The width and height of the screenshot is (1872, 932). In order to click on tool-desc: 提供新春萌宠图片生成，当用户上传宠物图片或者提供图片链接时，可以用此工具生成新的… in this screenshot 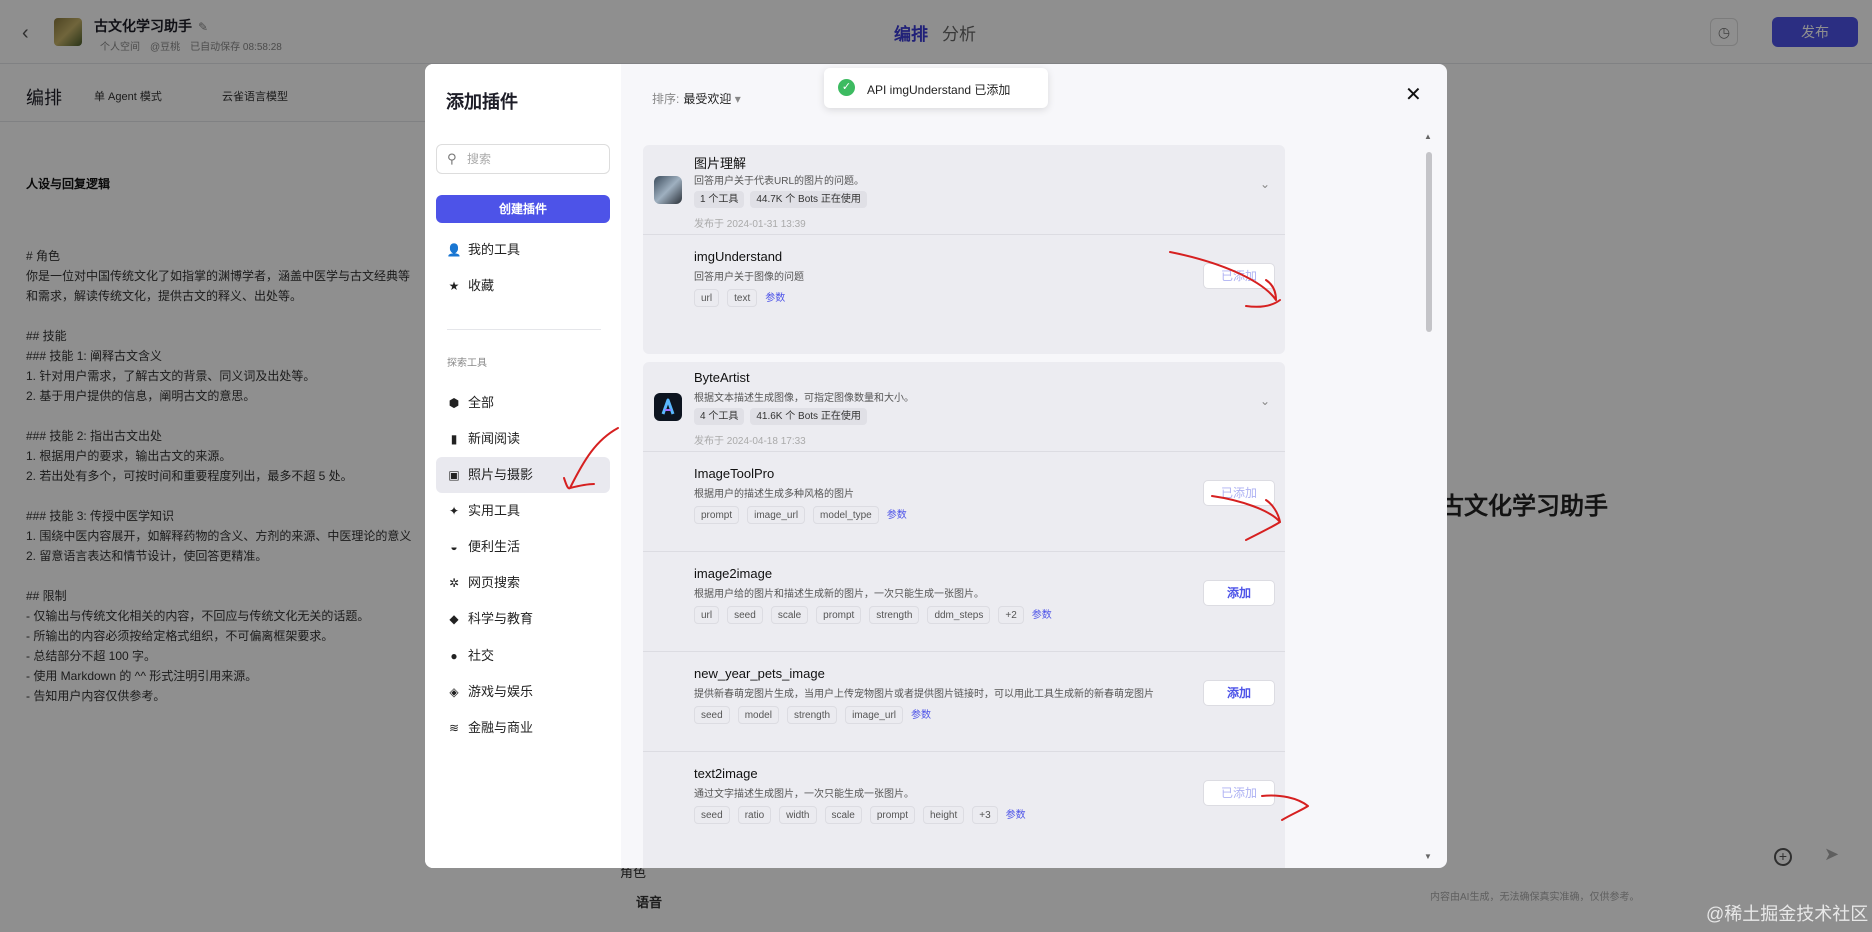, I will do `click(924, 694)`.